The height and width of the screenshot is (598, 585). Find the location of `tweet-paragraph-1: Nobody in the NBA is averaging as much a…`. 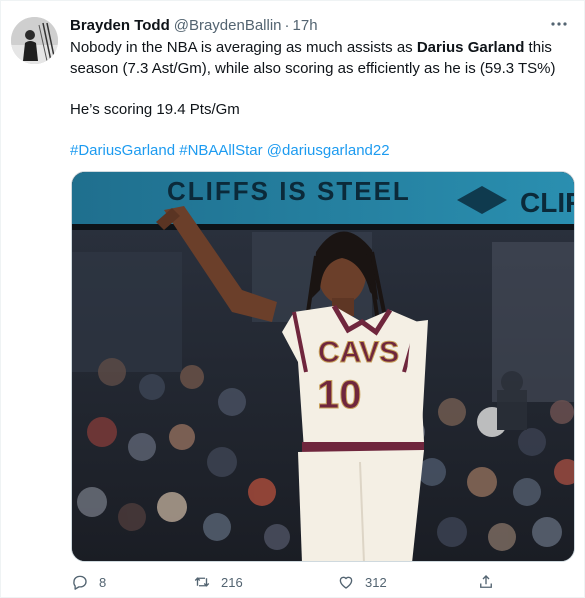

tweet-paragraph-1: Nobody in the NBA is averaging as much a… is located at coordinates (313, 58).